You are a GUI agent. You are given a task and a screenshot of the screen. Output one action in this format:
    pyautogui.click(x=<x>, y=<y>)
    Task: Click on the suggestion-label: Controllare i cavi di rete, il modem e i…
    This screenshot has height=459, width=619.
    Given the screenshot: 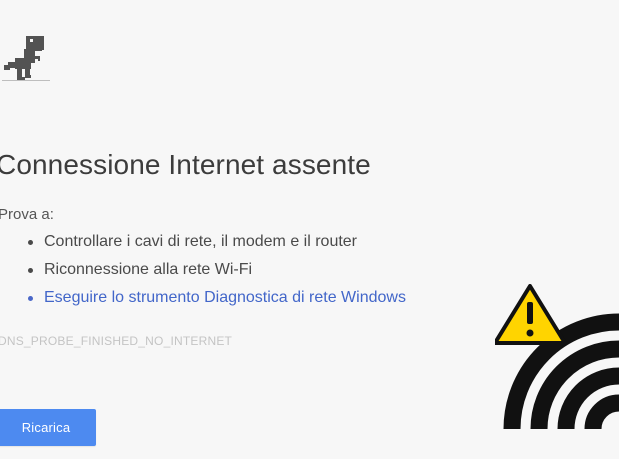 What is the action you would take?
    pyautogui.click(x=201, y=241)
    